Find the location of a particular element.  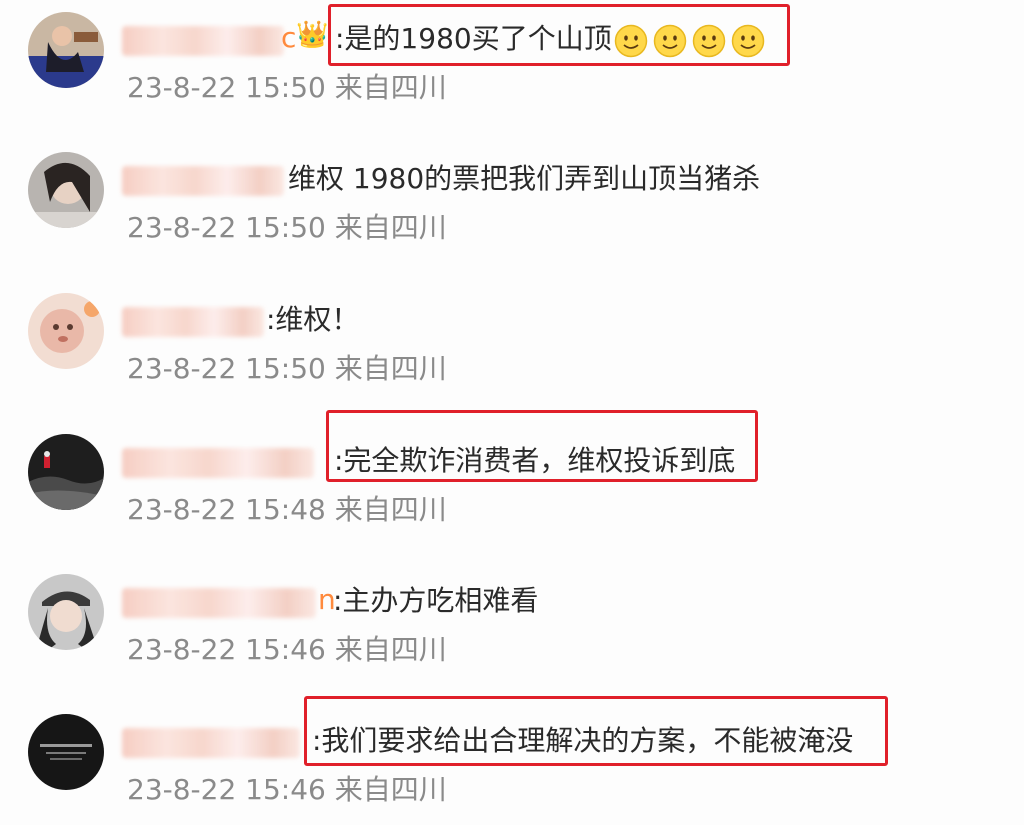

username-suffix: c is located at coordinates (289, 37).